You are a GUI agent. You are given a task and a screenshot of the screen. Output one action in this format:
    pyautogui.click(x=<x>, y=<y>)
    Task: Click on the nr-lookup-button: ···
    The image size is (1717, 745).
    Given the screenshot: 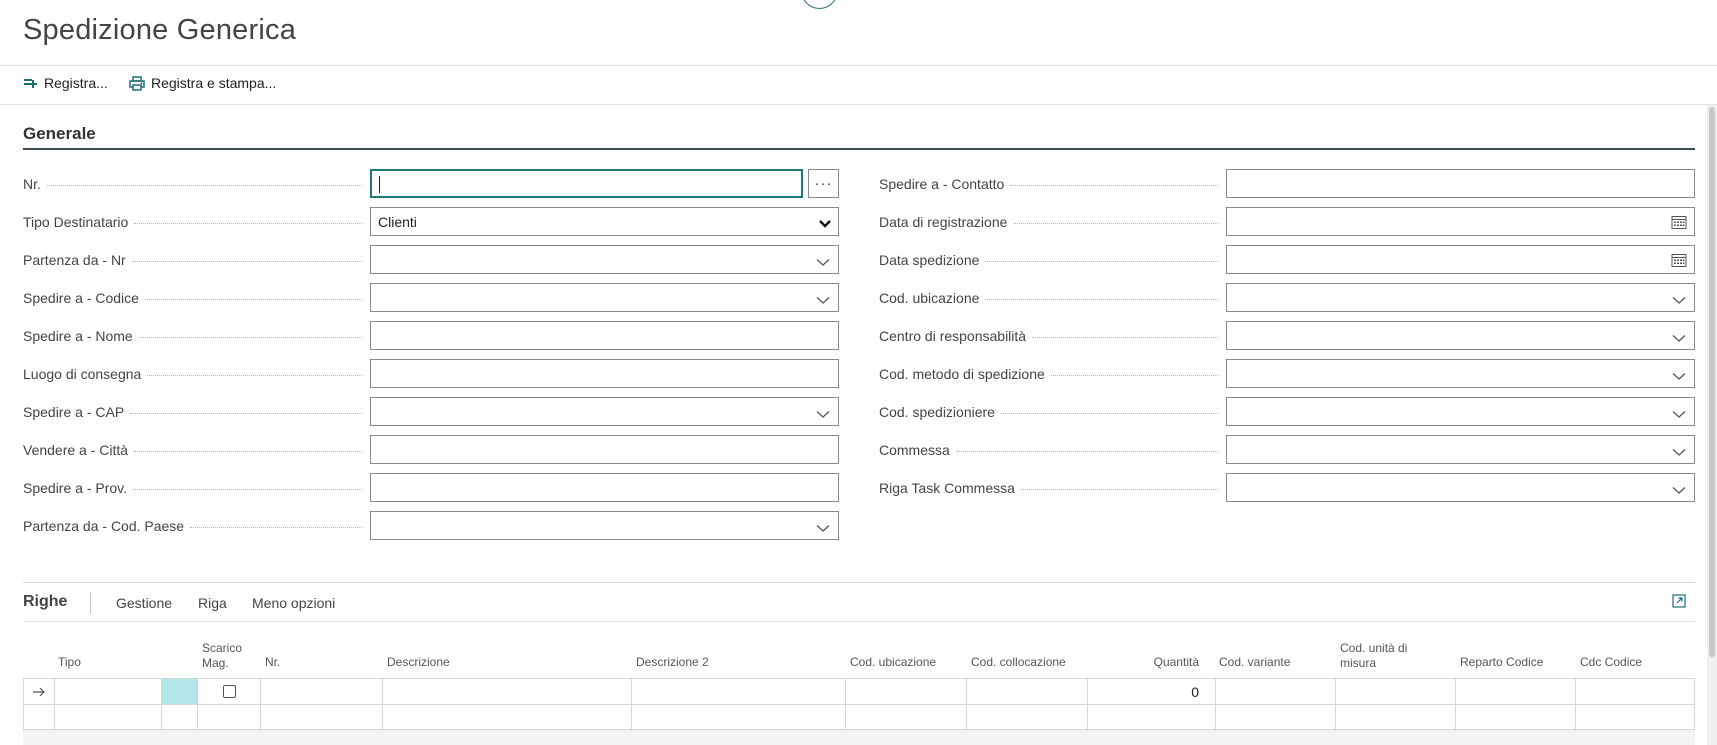 What is the action you would take?
    pyautogui.click(x=823, y=183)
    